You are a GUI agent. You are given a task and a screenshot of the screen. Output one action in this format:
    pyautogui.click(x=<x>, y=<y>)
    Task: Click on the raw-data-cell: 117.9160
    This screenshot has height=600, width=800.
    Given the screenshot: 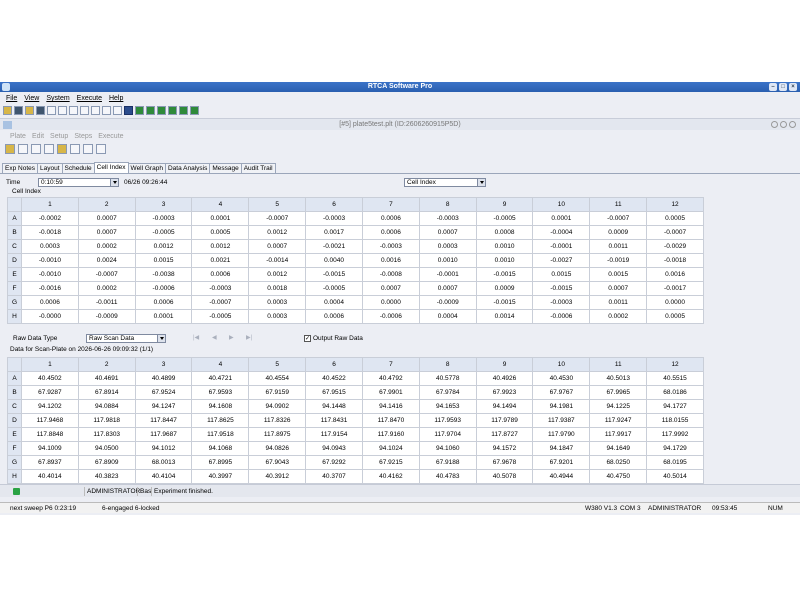 What is the action you would take?
    pyautogui.click(x=390, y=434)
    